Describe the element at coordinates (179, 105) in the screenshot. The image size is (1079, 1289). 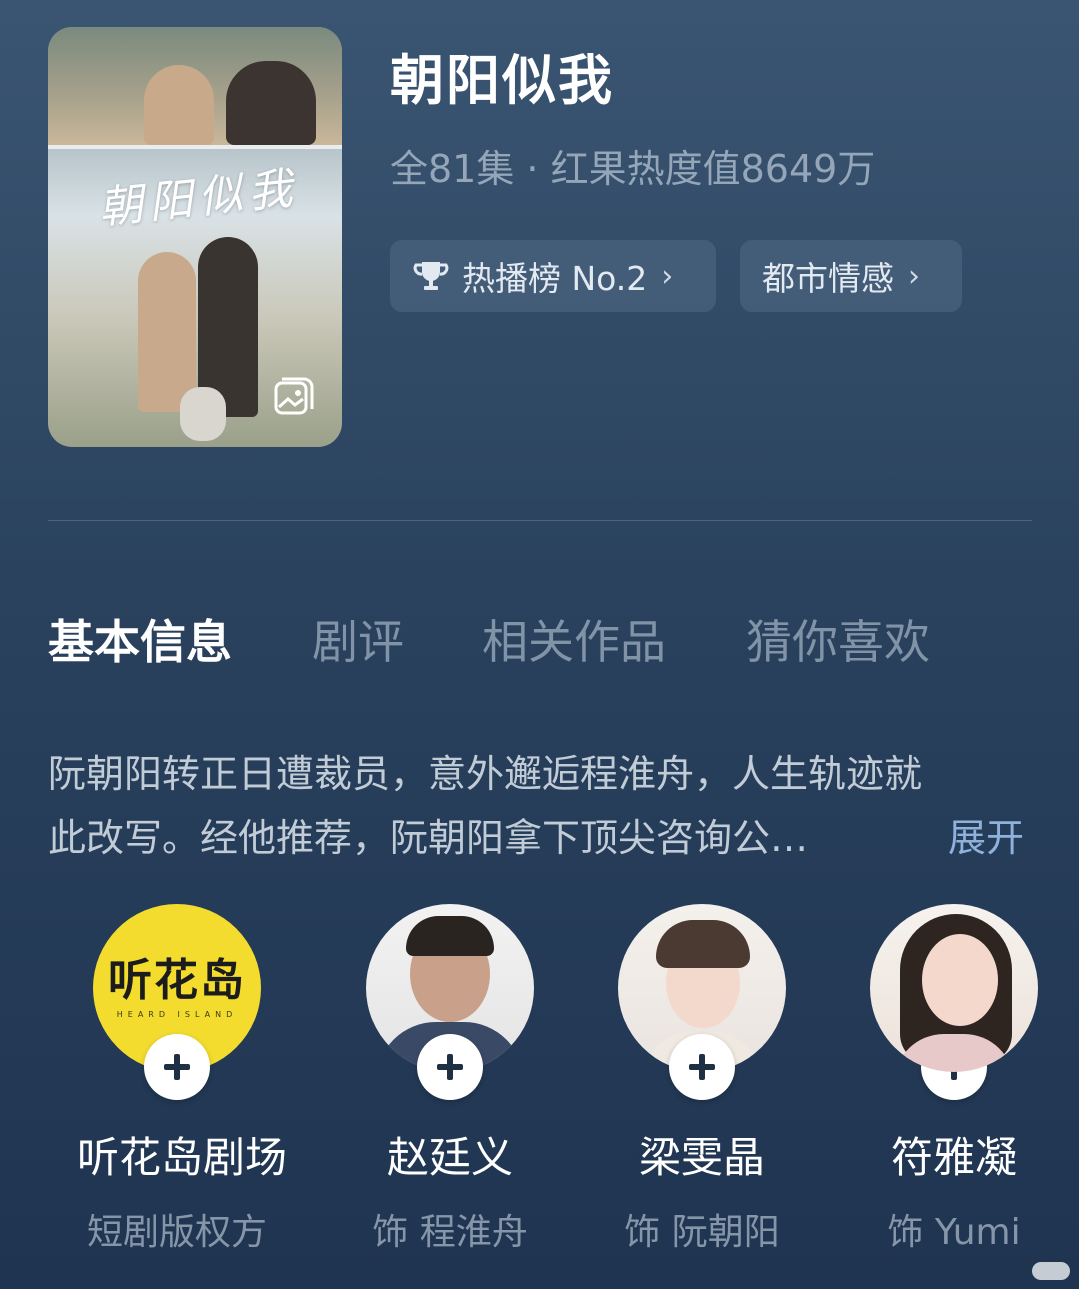
I see `poster-figure-woman-top` at that location.